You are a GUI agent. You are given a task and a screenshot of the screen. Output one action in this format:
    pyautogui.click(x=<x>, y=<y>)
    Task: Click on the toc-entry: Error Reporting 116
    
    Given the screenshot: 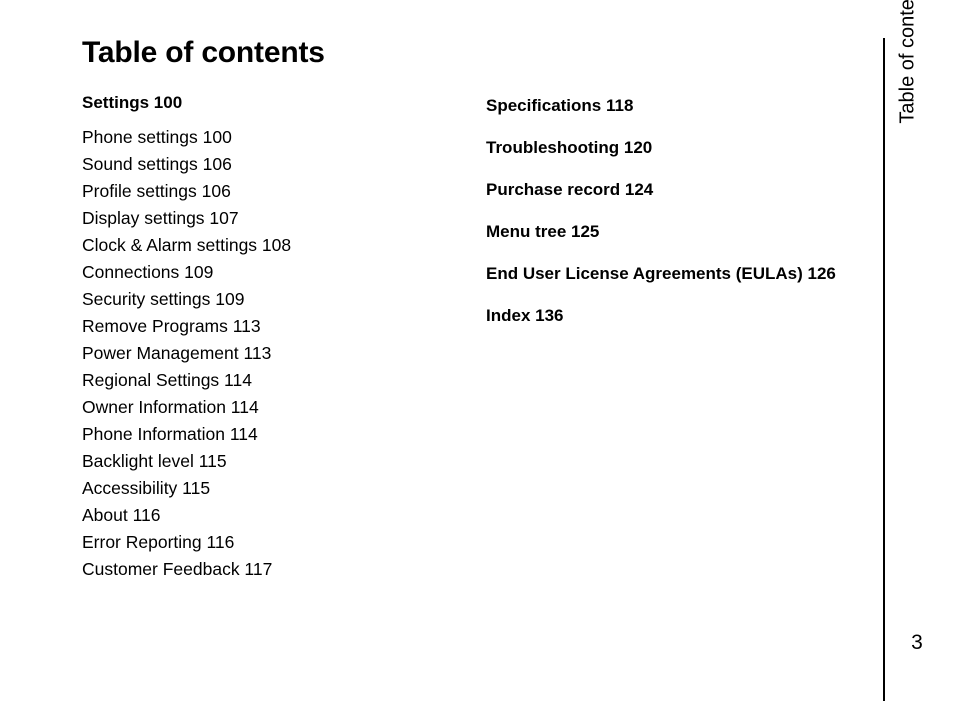 What is the action you would take?
    pyautogui.click(x=272, y=542)
    